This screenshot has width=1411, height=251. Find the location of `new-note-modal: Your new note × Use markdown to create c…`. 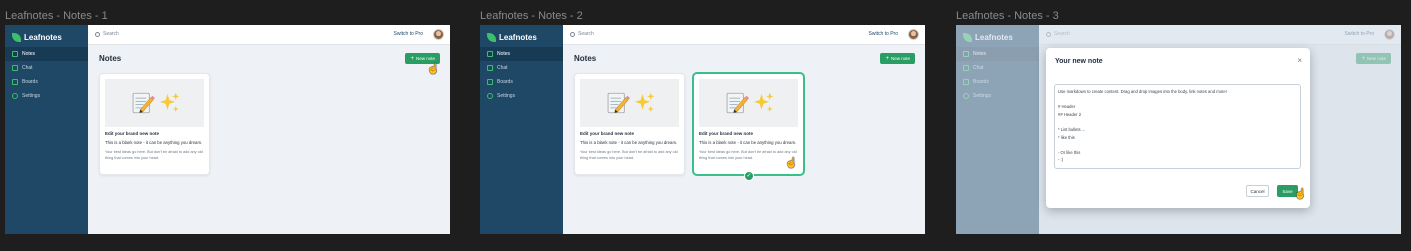

new-note-modal: Your new note × Use markdown to create c… is located at coordinates (1178, 128).